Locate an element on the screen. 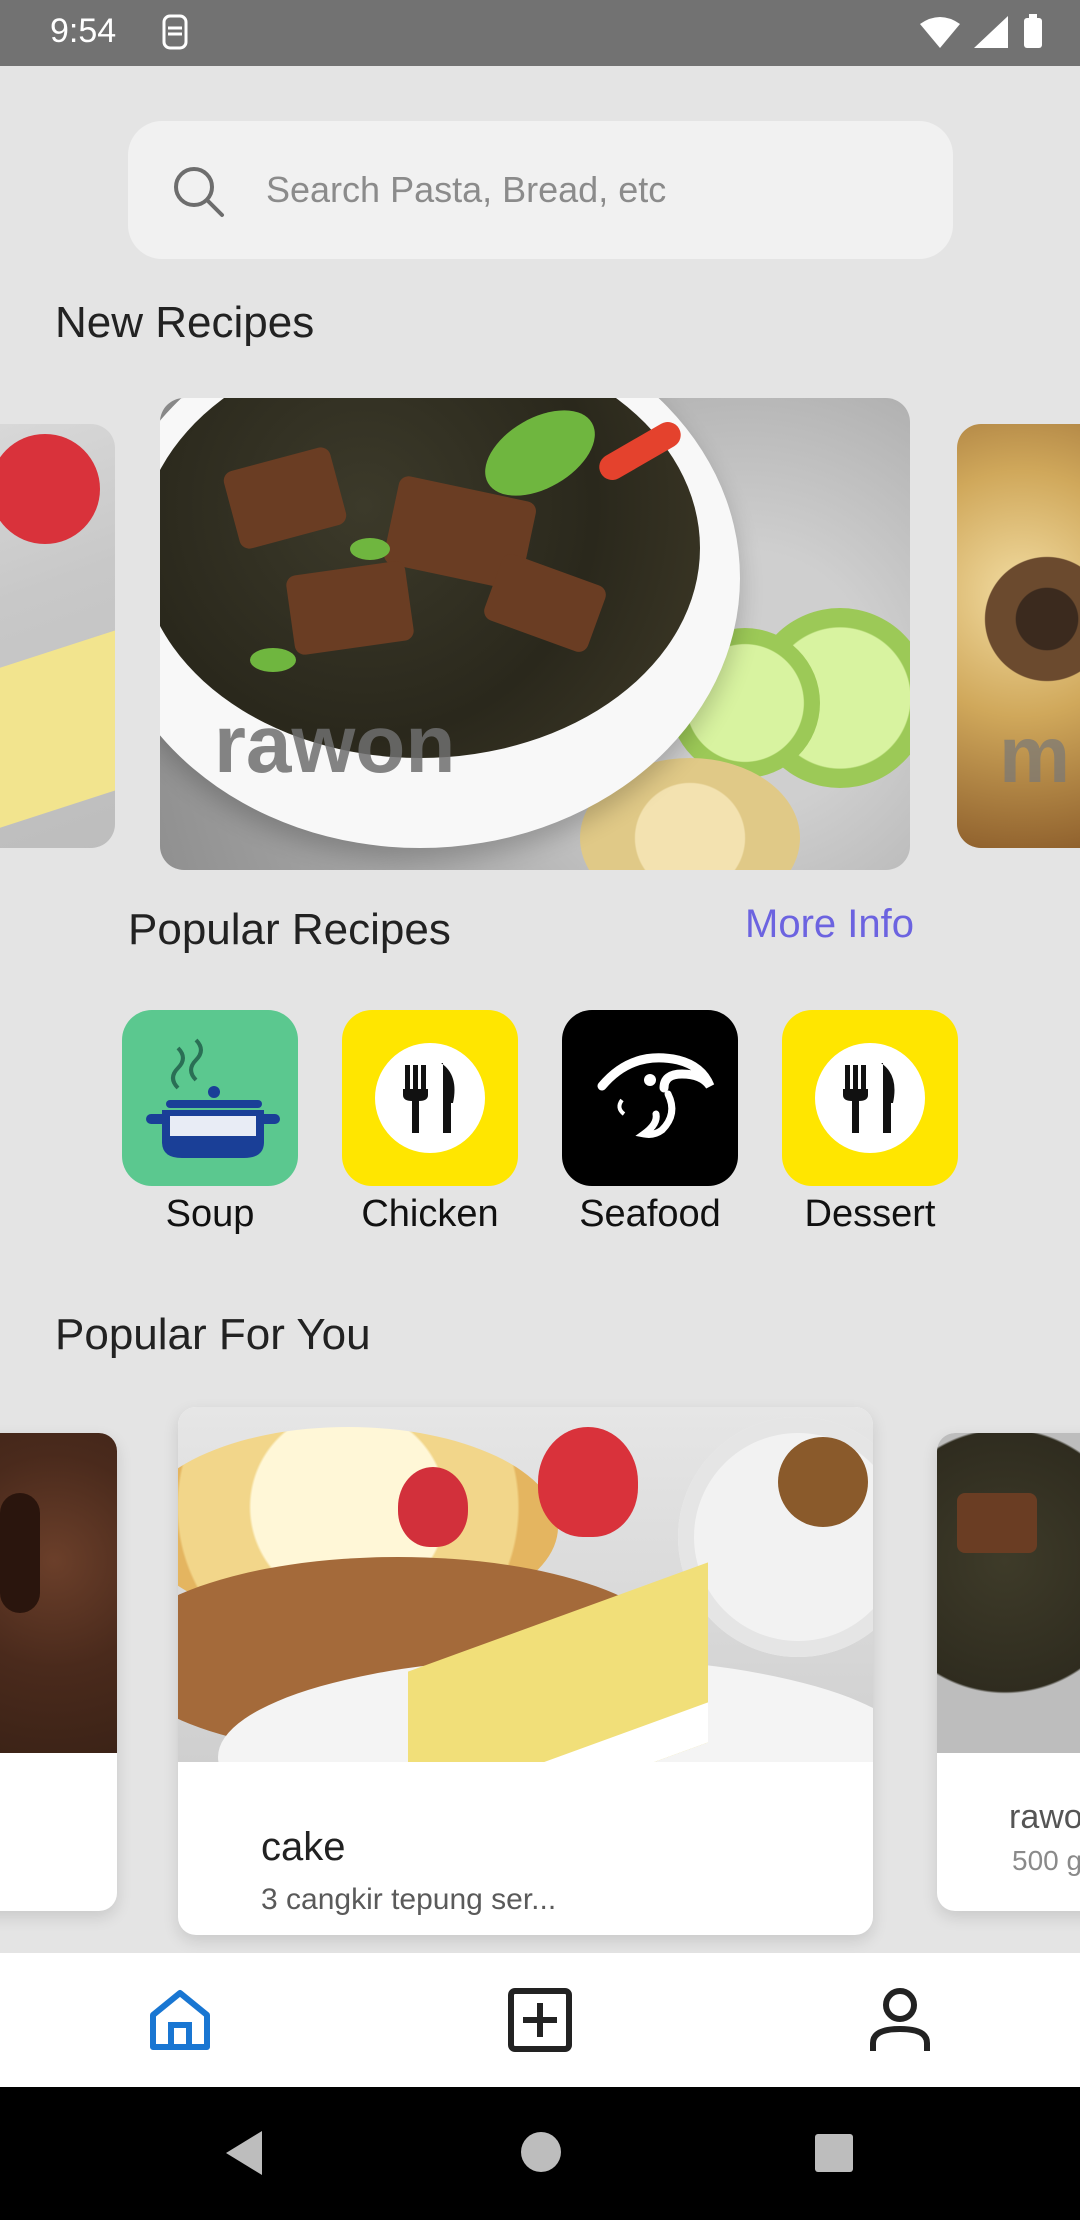 Image resolution: width=1080 pixels, height=2220 pixels. add-box-icon is located at coordinates (540, 2023).